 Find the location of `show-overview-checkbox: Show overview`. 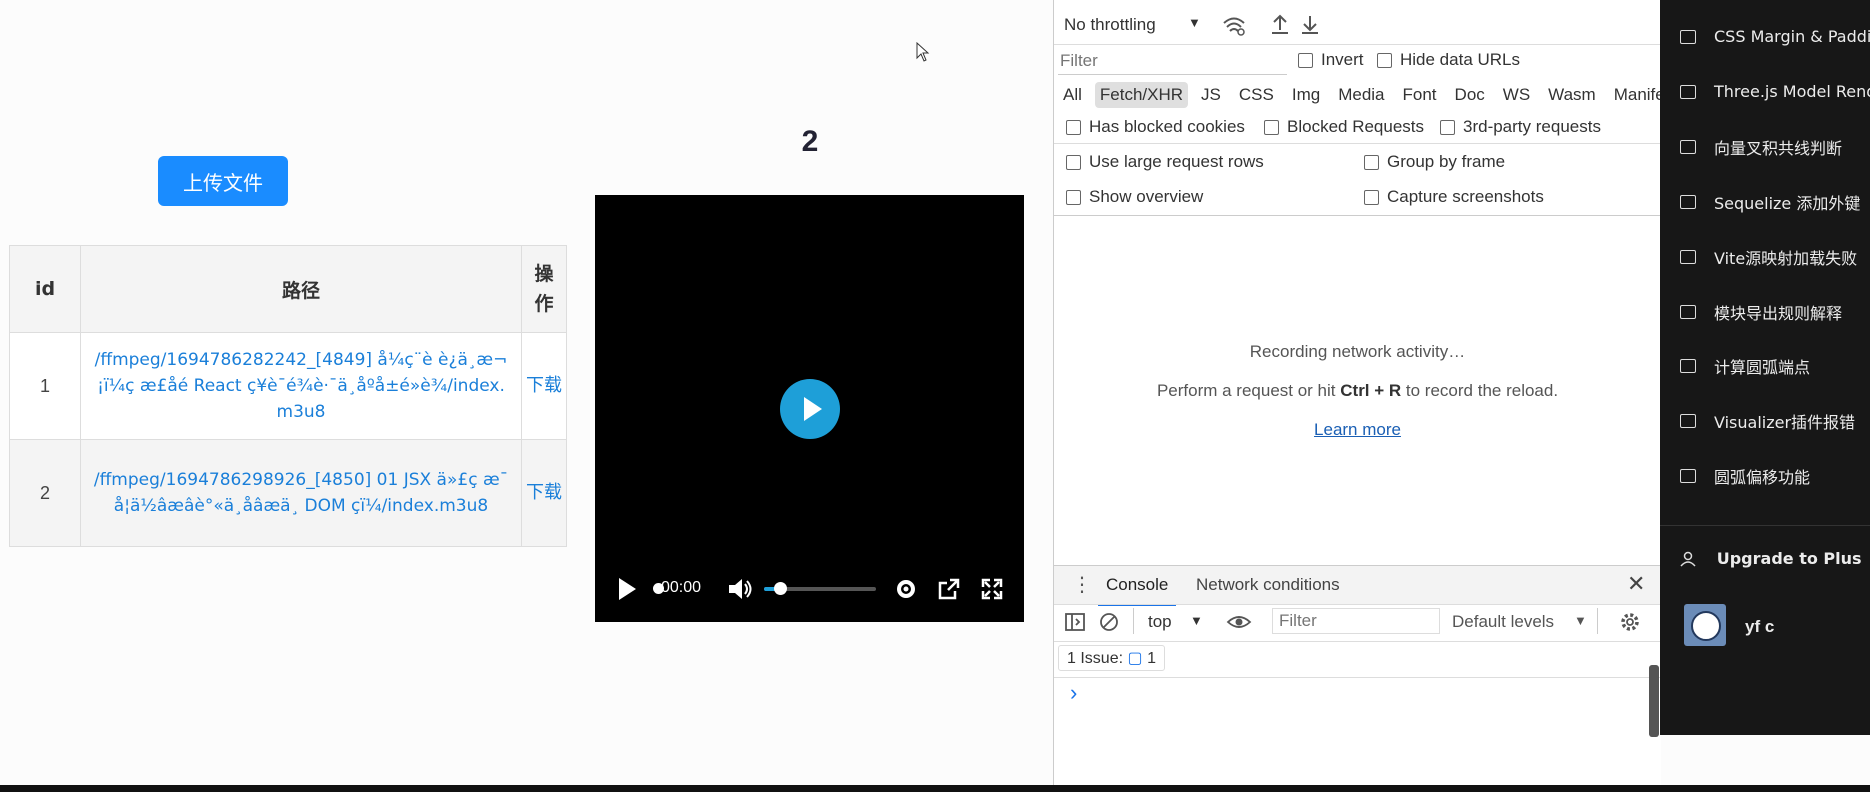

show-overview-checkbox: Show overview is located at coordinates (1134, 197).